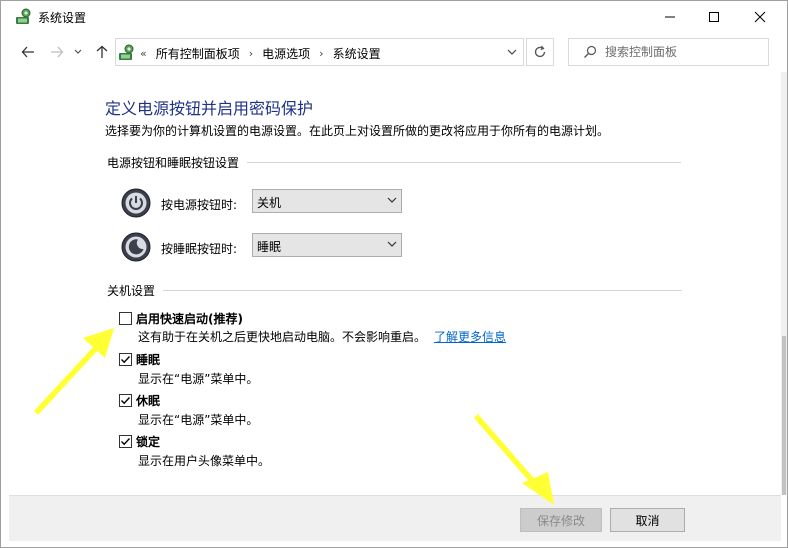 The image size is (788, 548). What do you see at coordinates (561, 520) in the screenshot?
I see `save-changes-button: 保存修改` at bounding box center [561, 520].